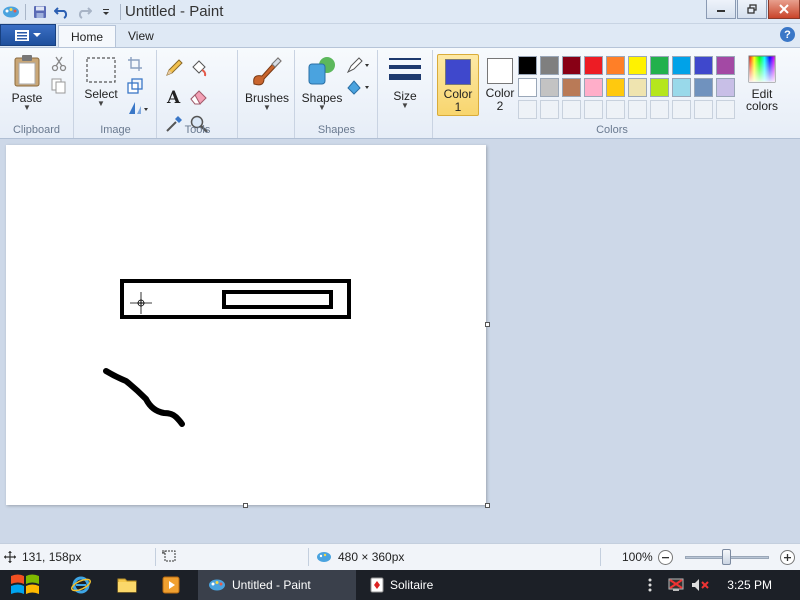 This screenshot has height=600, width=800. I want to click on close-button, so click(784, 9).